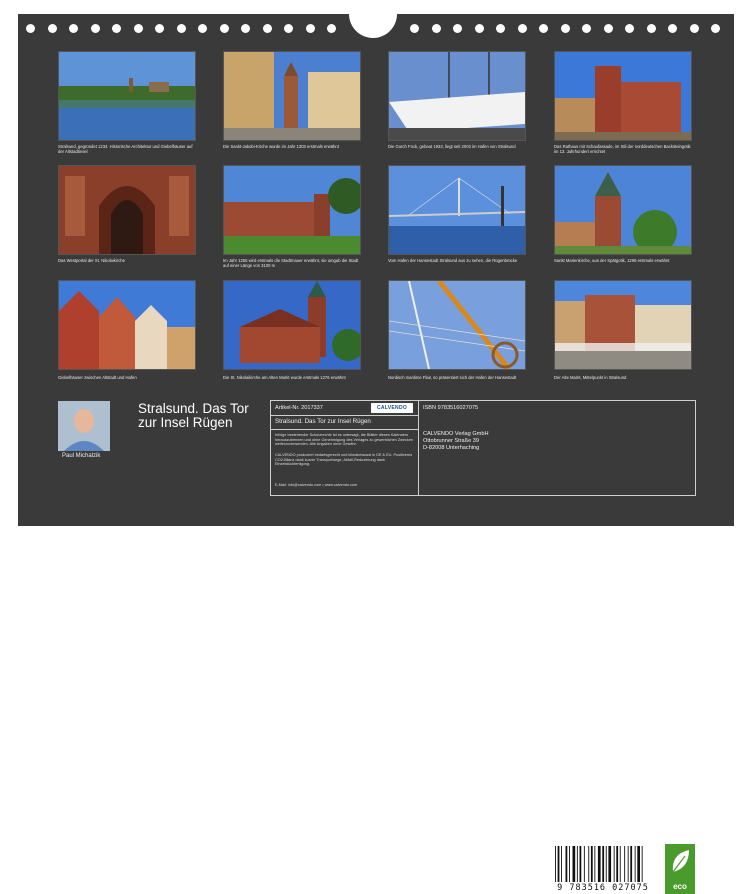 Image resolution: width=750 pixels, height=894 pixels. I want to click on calendar-subtitle: Stralsund. Das Tor zur Insel Rügen, so click(323, 421).